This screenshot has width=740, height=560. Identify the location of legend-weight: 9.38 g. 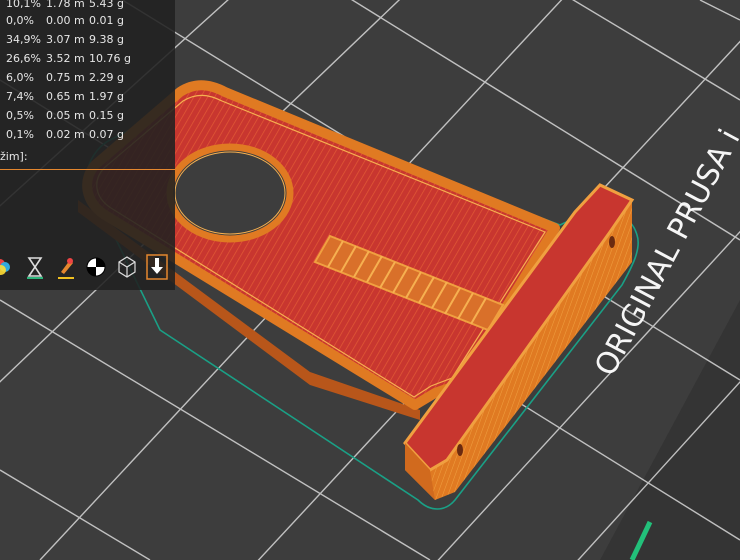
(106, 39).